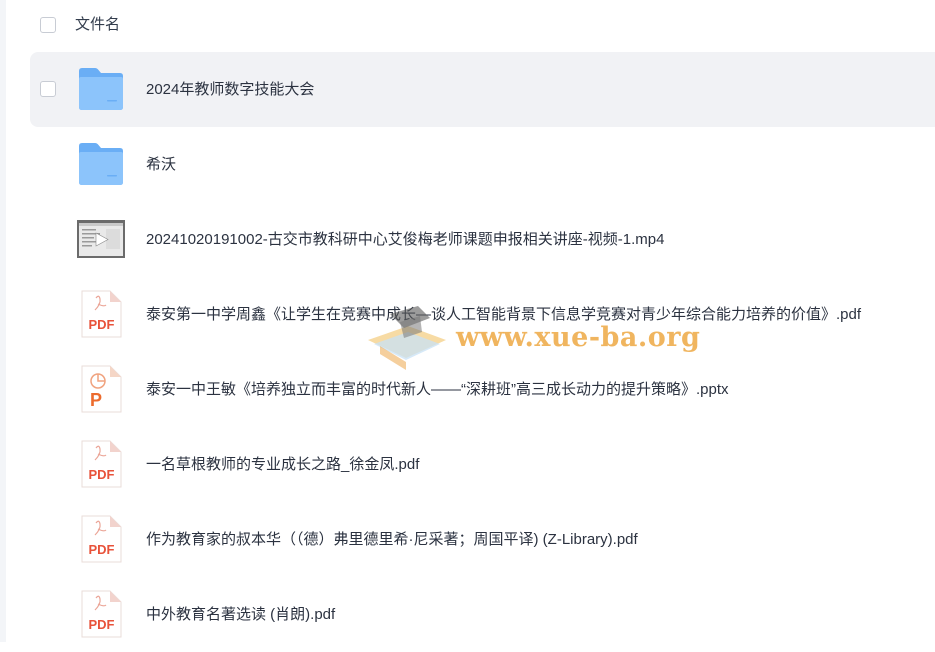  Describe the element at coordinates (482, 164) in the screenshot. I see `file-row: 希沃` at that location.